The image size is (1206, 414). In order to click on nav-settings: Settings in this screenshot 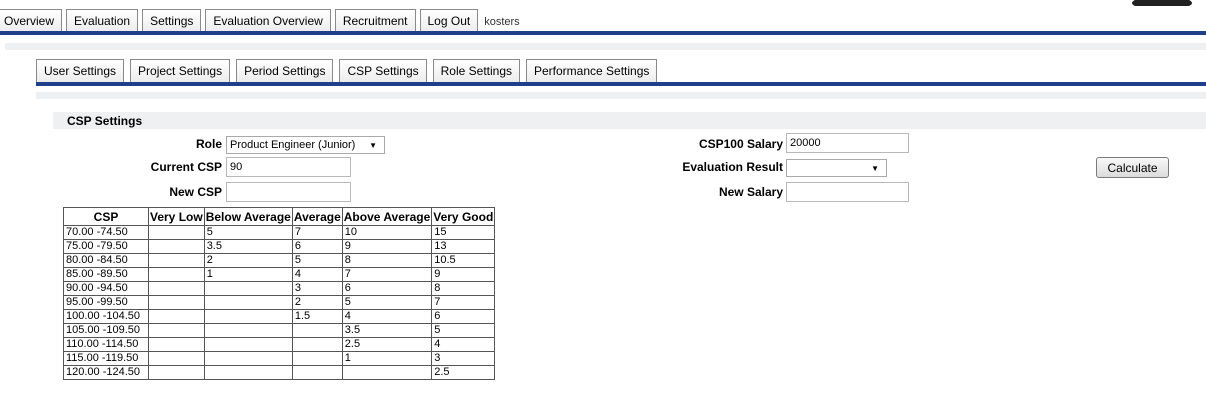, I will do `click(172, 20)`.